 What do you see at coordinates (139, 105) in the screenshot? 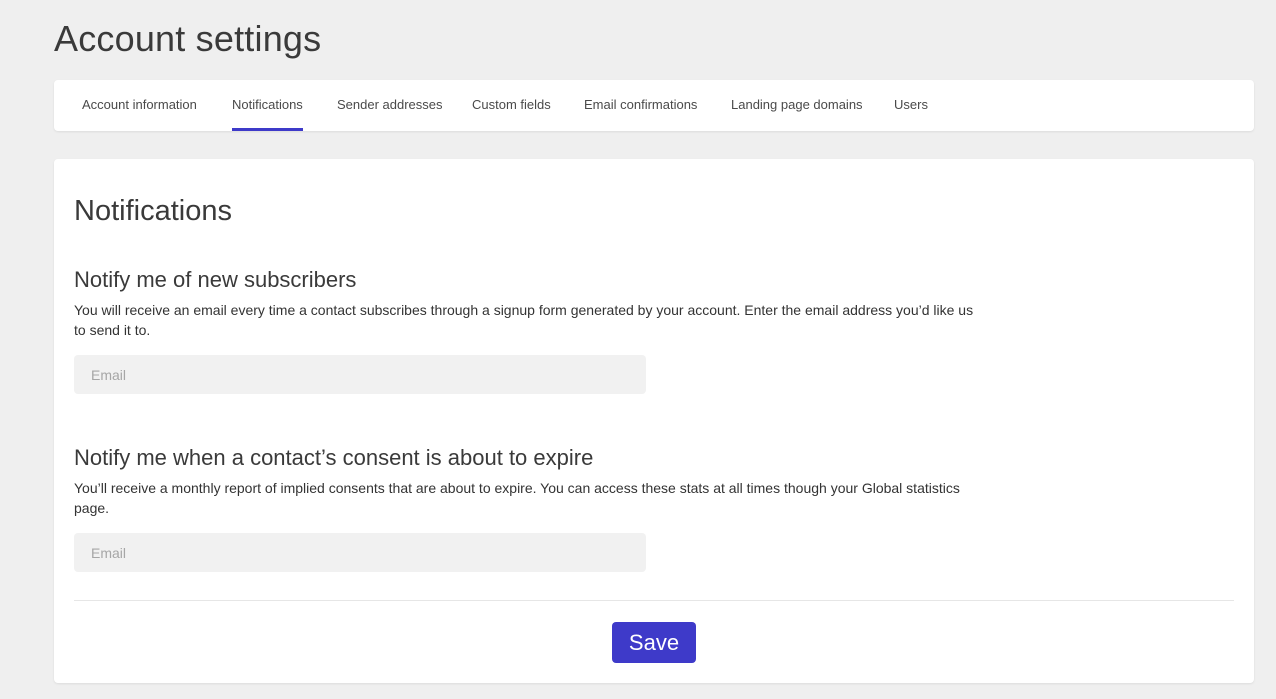
I see `tab-account-information: Account information` at bounding box center [139, 105].